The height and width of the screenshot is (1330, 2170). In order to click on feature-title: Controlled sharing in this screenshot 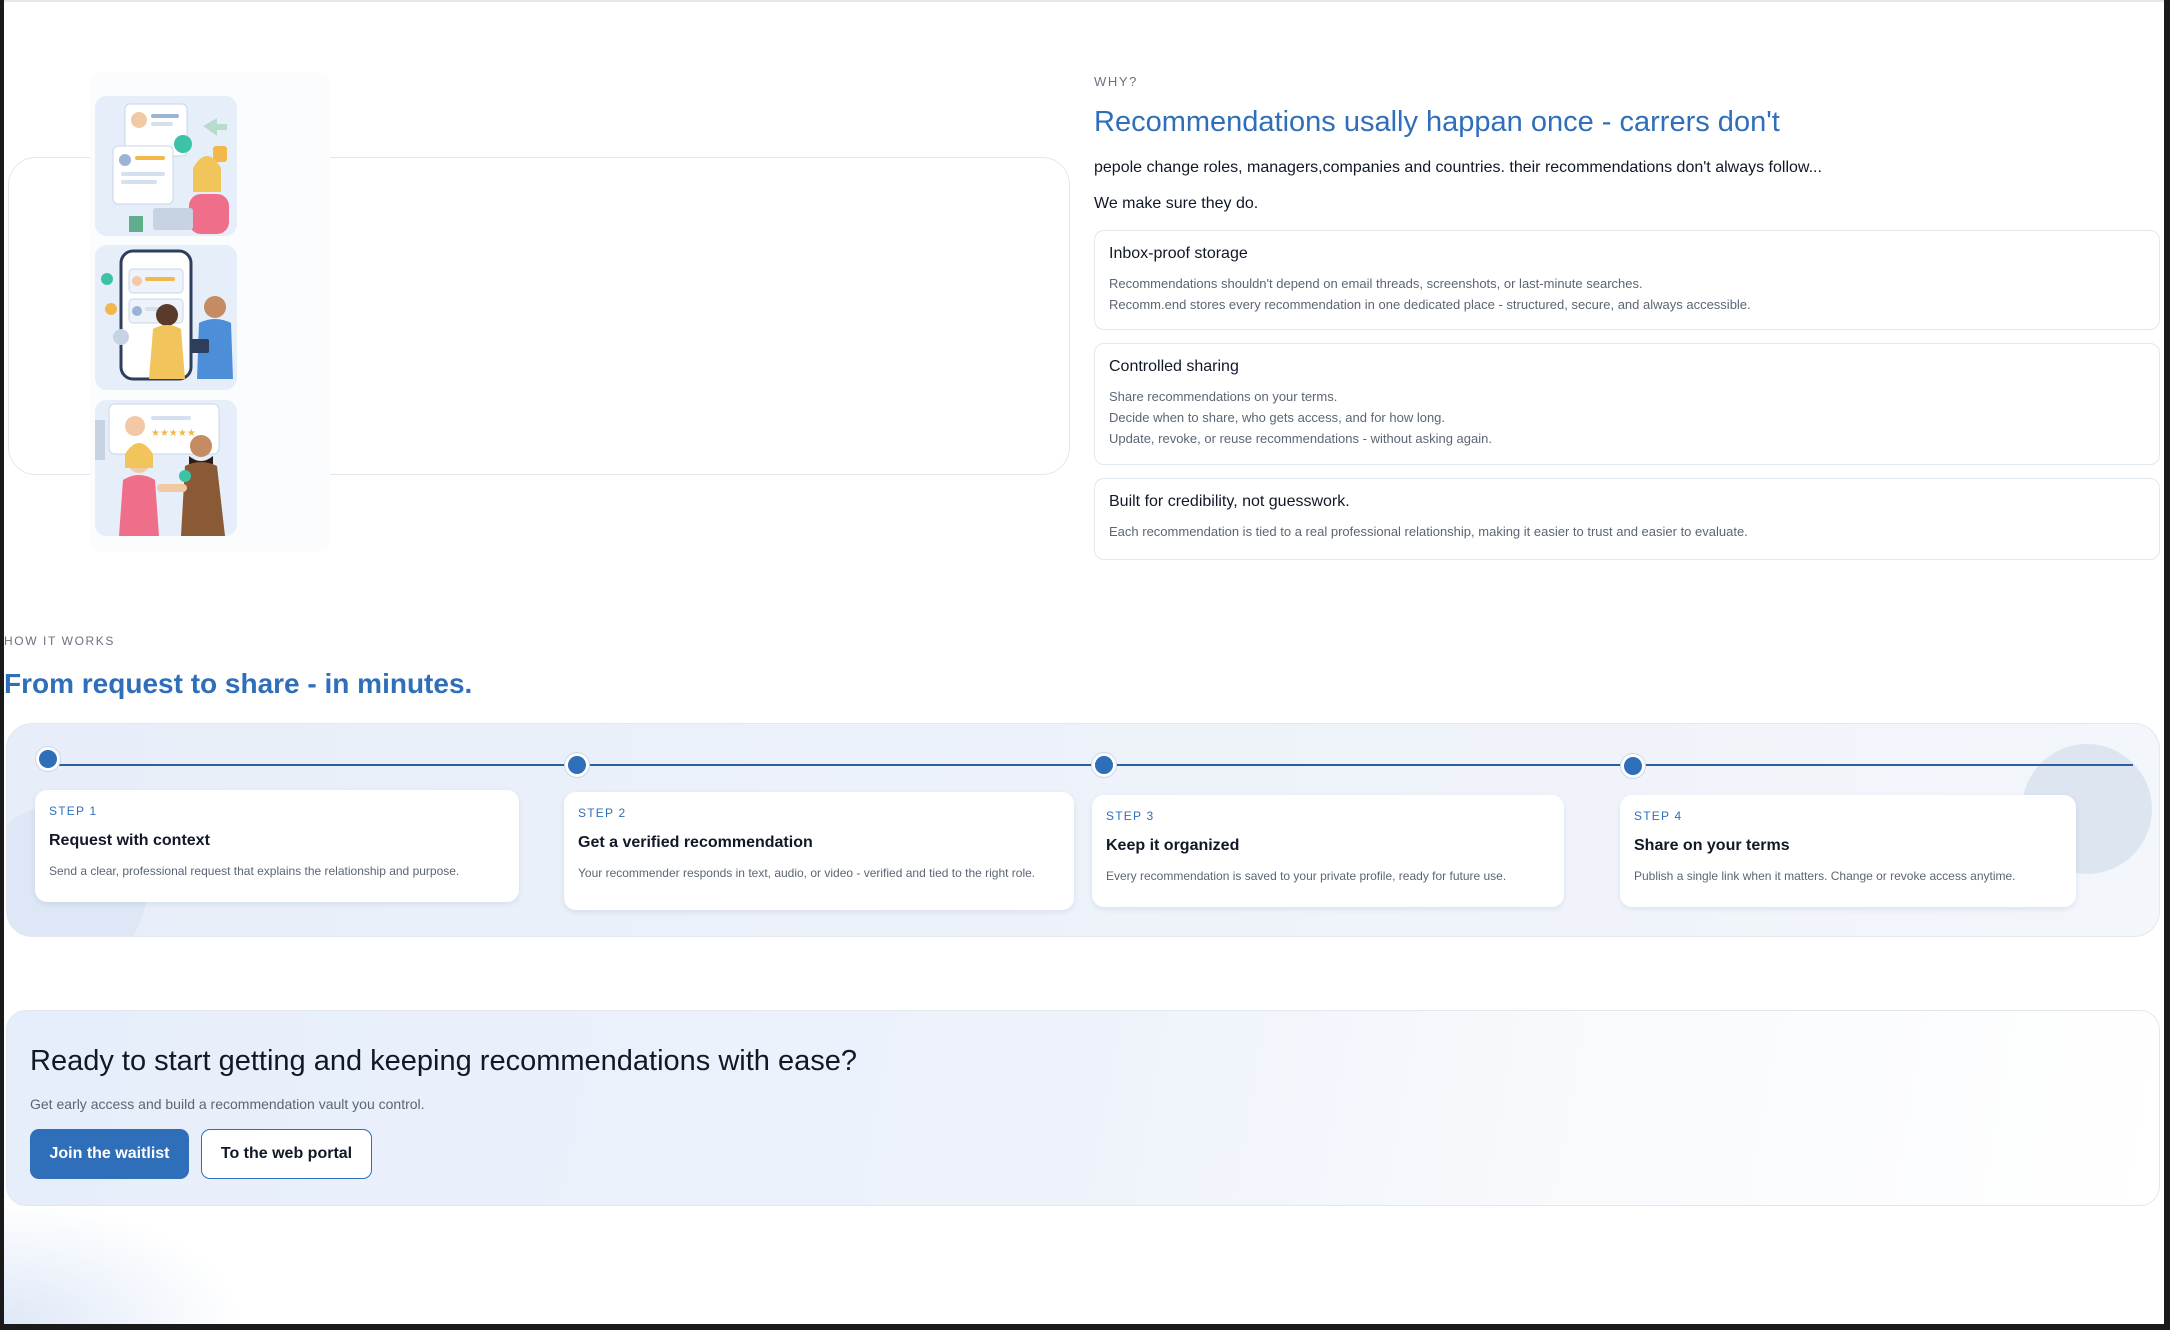, I will do `click(1174, 366)`.